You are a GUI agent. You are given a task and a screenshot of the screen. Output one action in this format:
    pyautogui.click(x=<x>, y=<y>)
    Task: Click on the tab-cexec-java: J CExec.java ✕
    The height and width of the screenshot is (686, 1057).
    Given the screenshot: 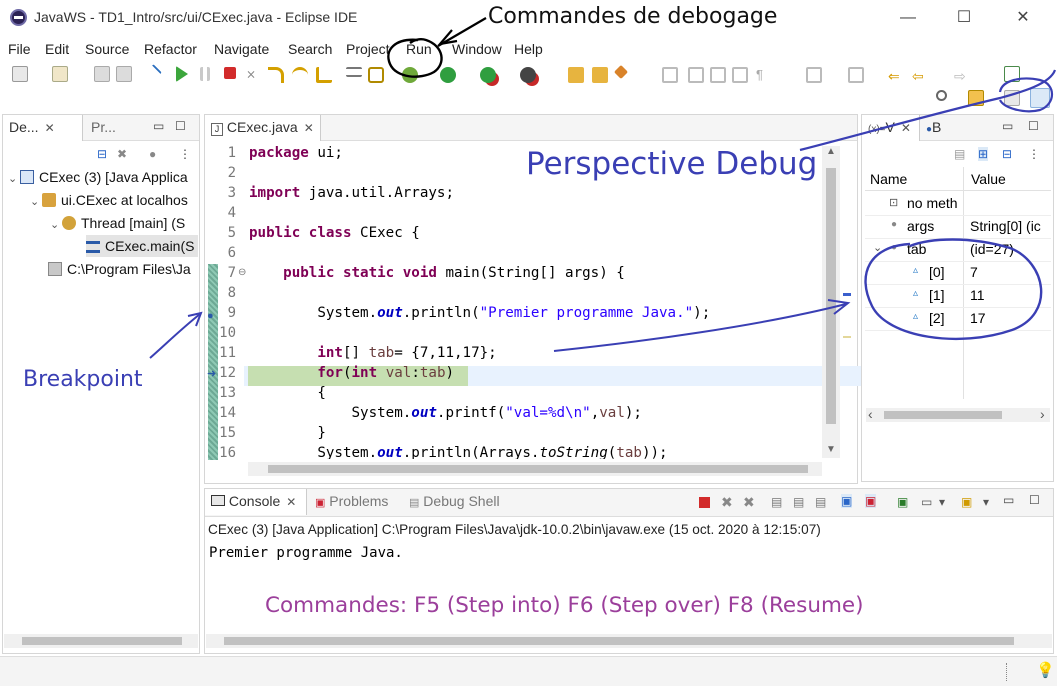 What is the action you would take?
    pyautogui.click(x=263, y=128)
    